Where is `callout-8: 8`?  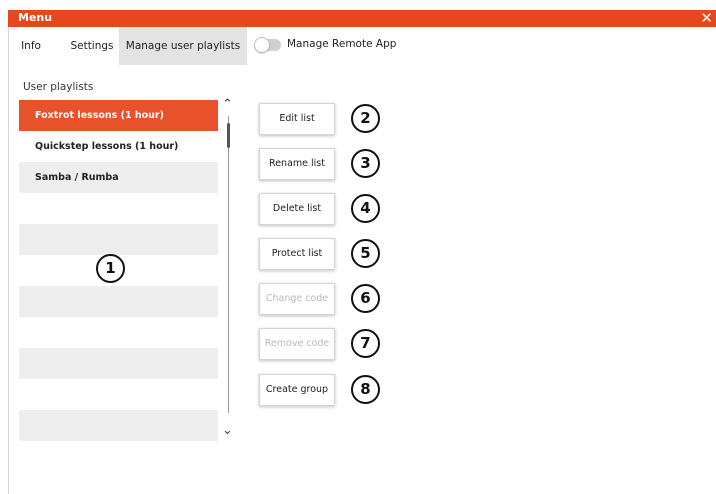
callout-8: 8 is located at coordinates (365, 389).